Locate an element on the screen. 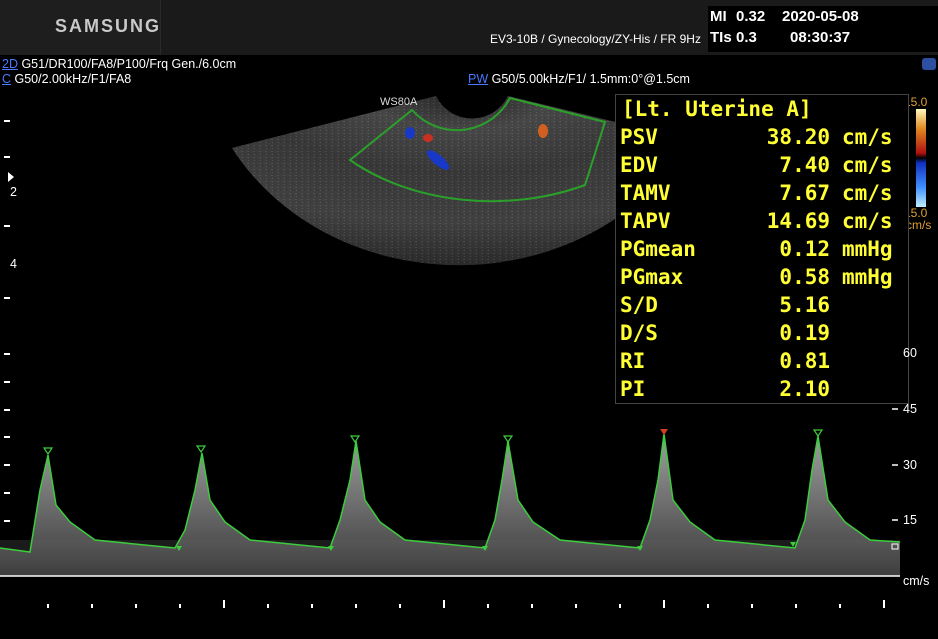  measurement-label: RI is located at coordinates (633, 361).